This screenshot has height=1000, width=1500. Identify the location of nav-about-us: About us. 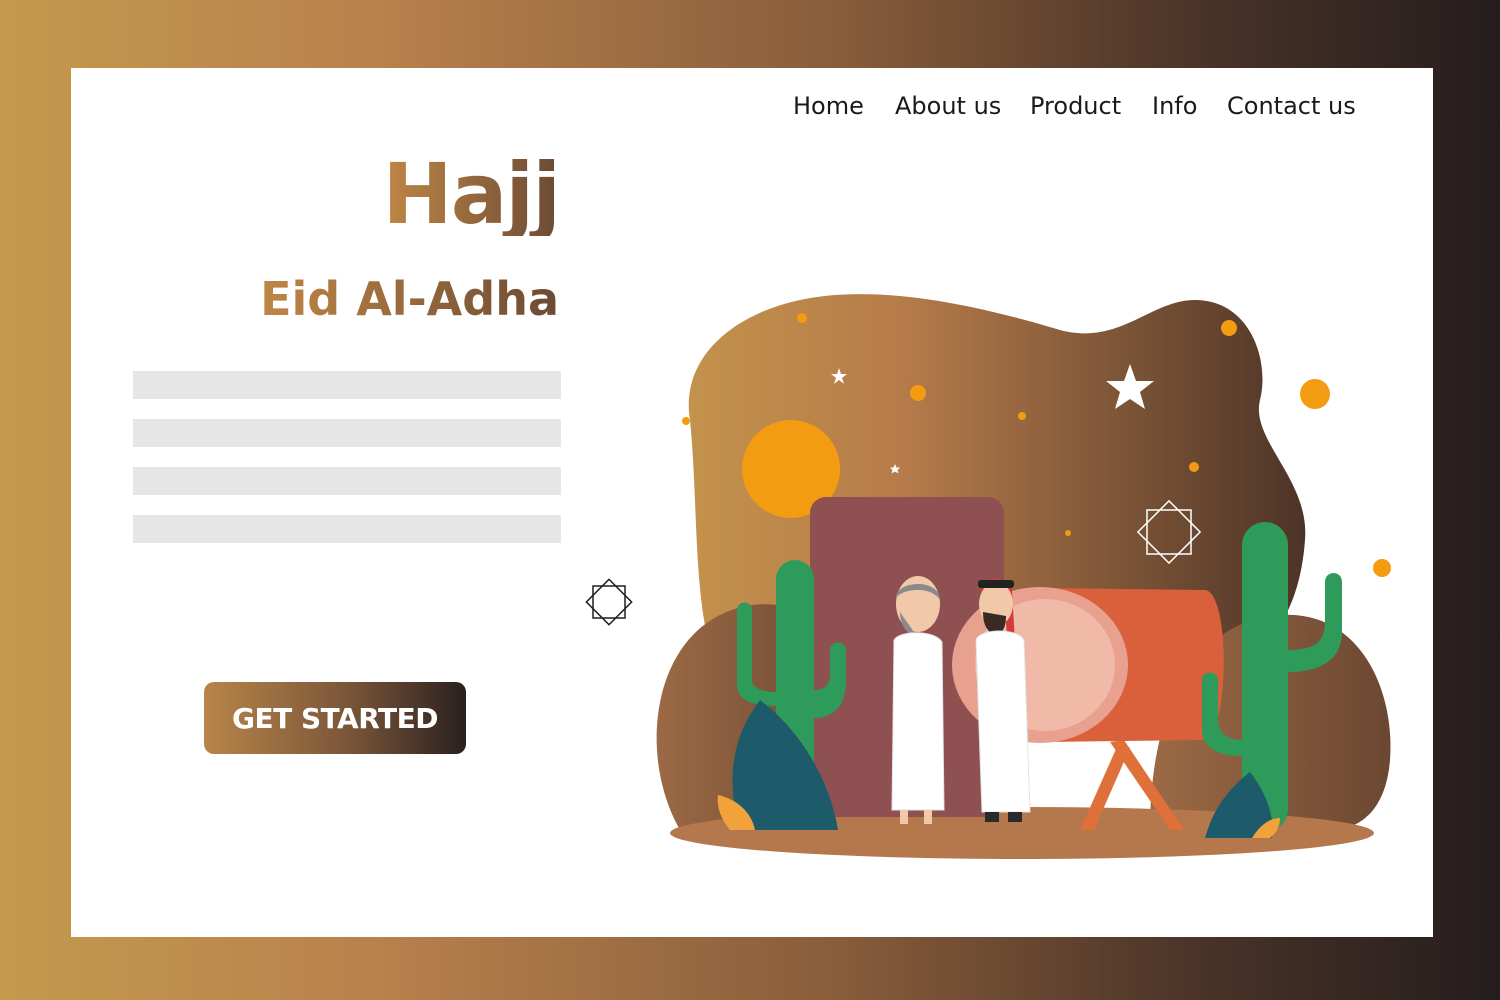
(948, 106).